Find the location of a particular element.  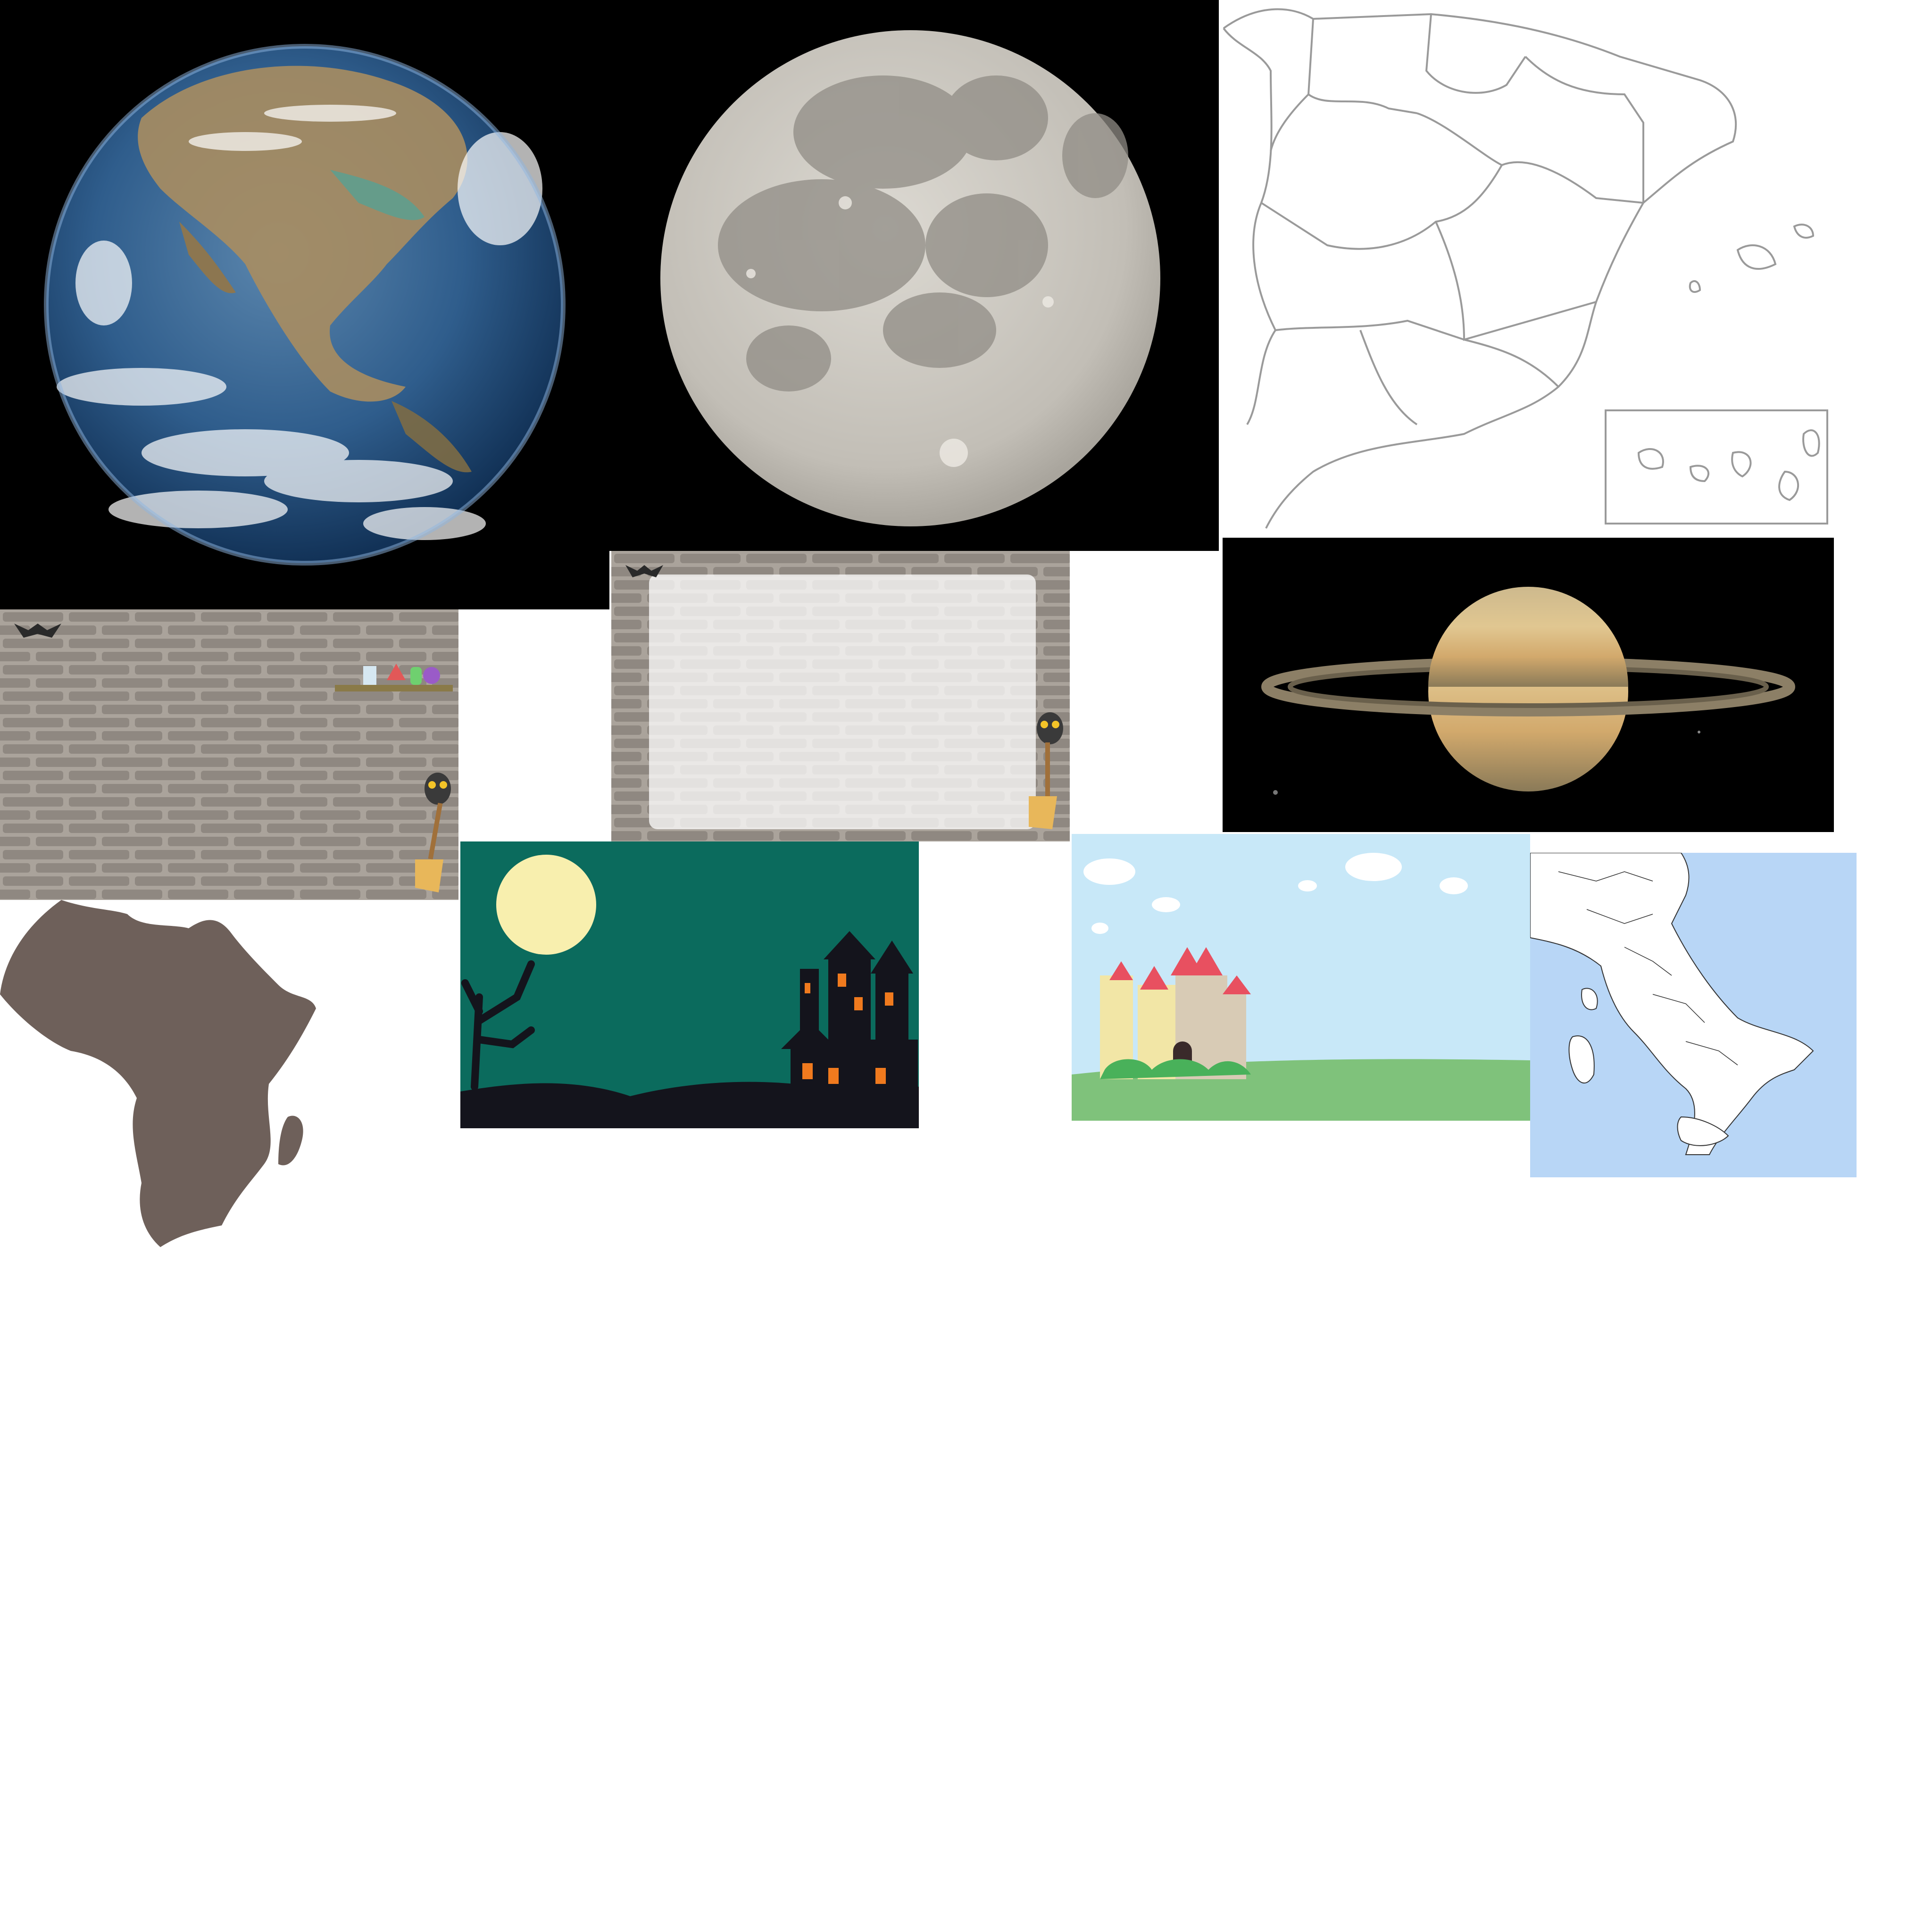

haunted-night-background is located at coordinates (690, 984).